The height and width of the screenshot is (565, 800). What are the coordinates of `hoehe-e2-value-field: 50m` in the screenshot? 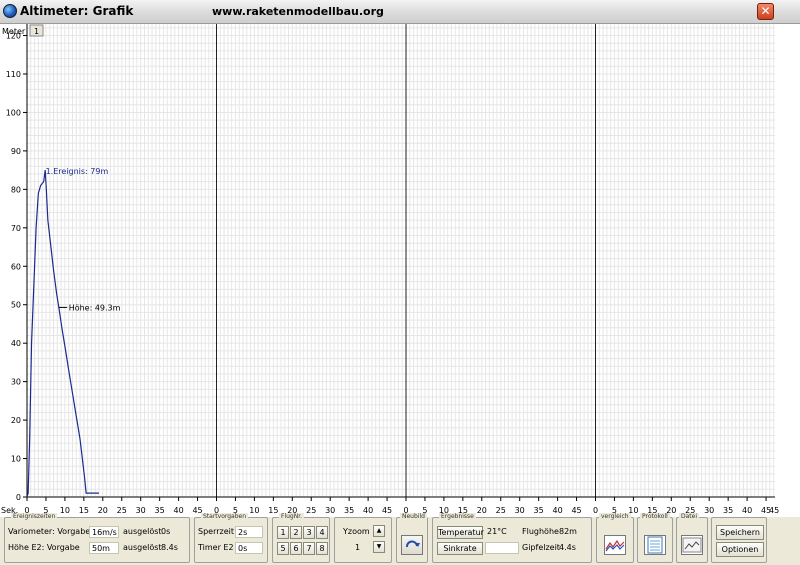 It's located at (104, 548).